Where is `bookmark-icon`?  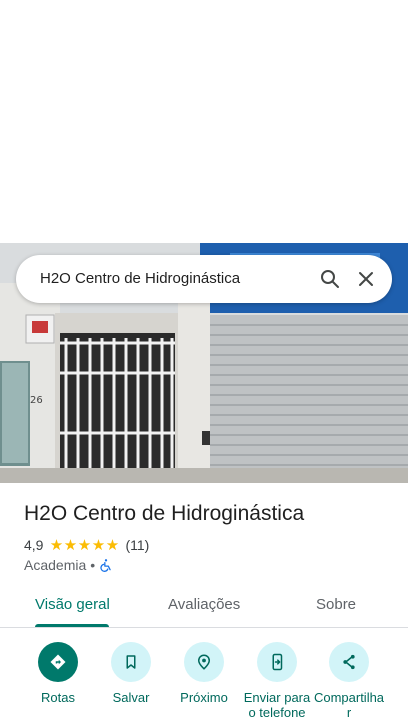
bookmark-icon is located at coordinates (131, 662).